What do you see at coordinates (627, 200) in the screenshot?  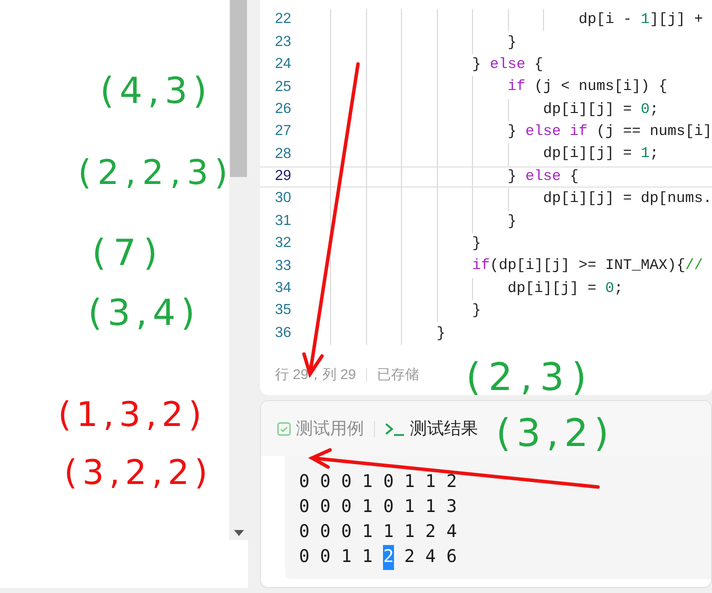 I see `code-text: dp[i][j] = dp[nums.` at bounding box center [627, 200].